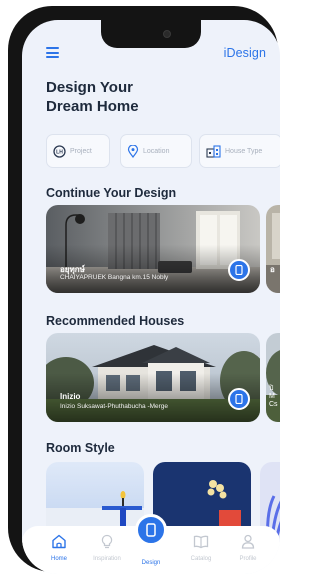 This screenshot has width=320, height=575. What do you see at coordinates (244, 53) in the screenshot?
I see `app-logo: iDesign` at bounding box center [244, 53].